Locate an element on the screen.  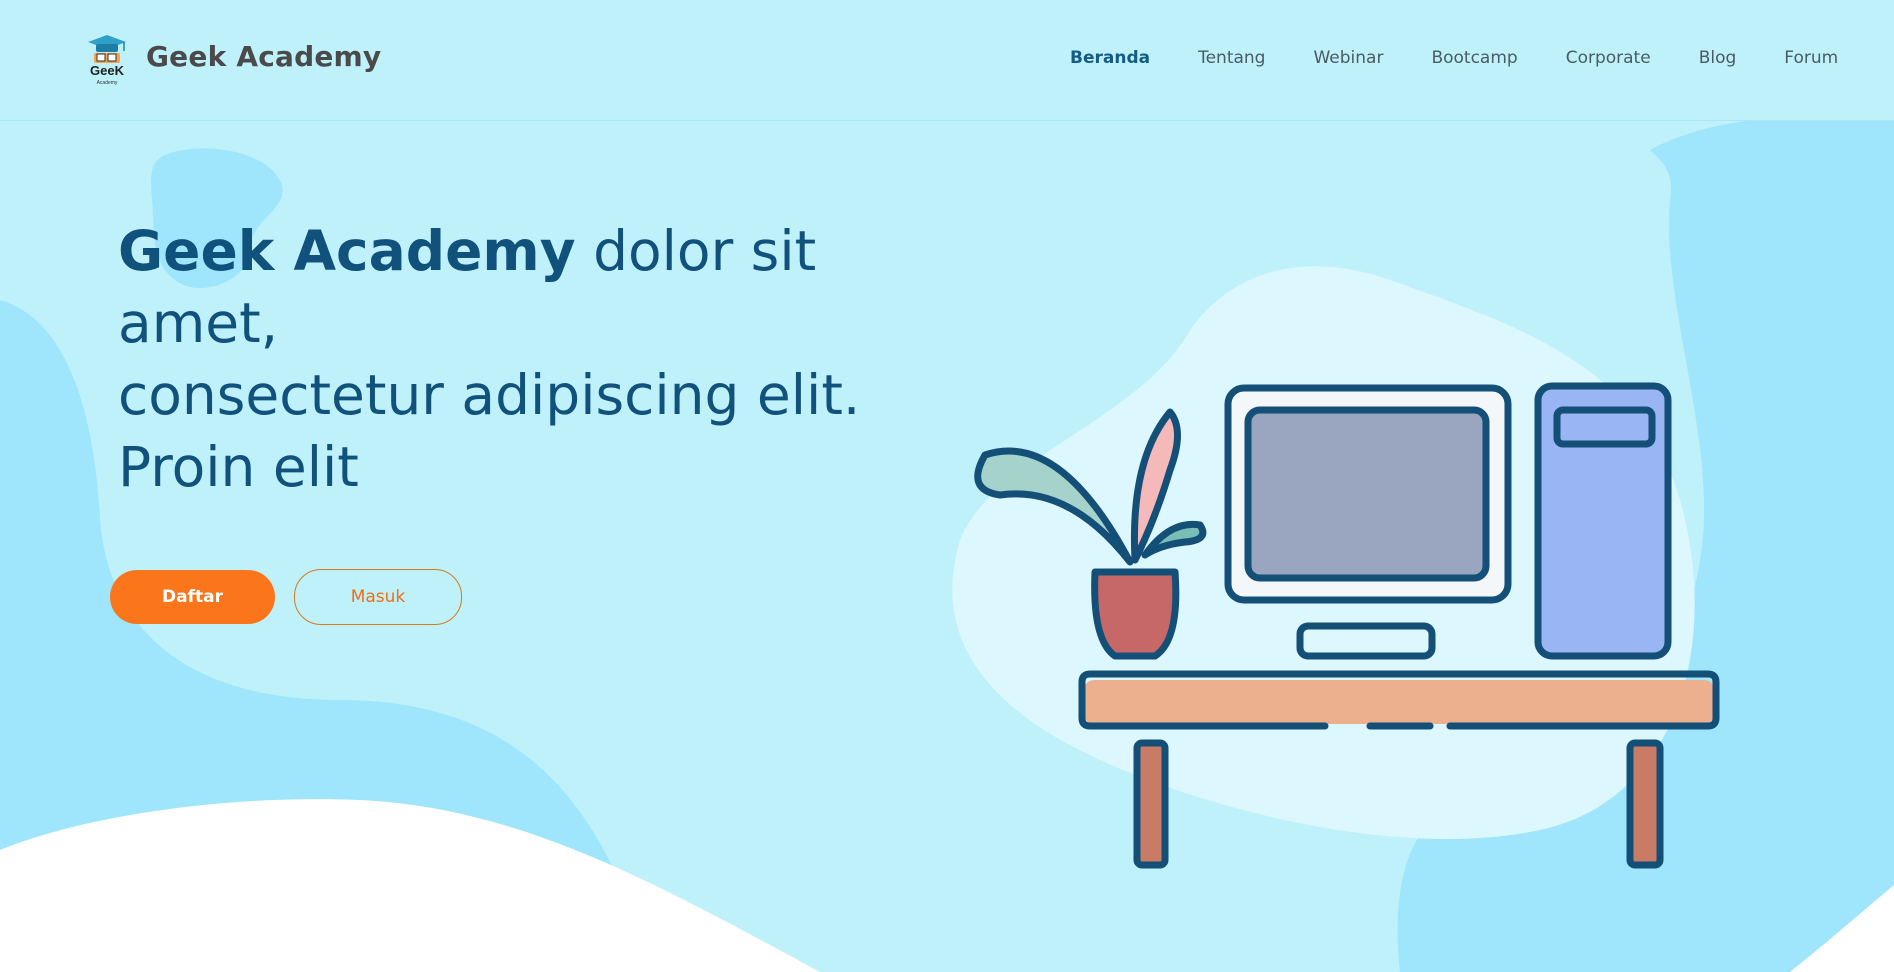
graduation-cap-logo-icon: GeeK Academy is located at coordinates (107, 60).